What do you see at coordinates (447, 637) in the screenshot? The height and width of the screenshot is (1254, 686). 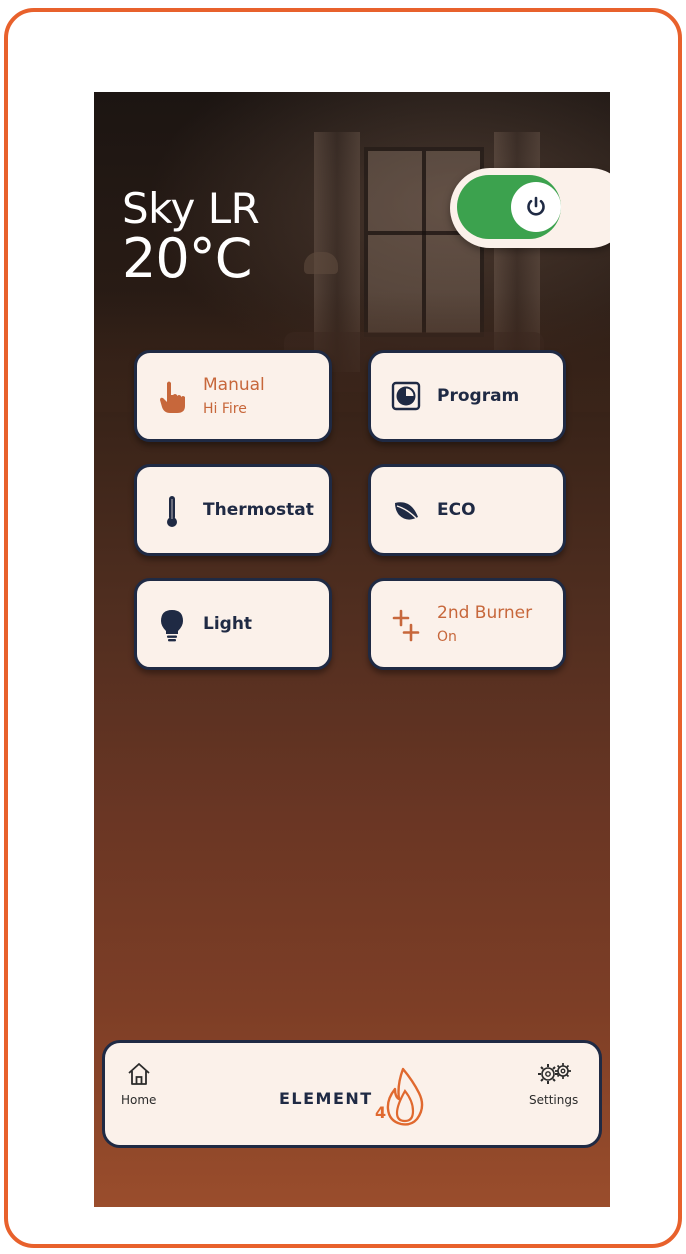 I see `mode-sub-label: On` at bounding box center [447, 637].